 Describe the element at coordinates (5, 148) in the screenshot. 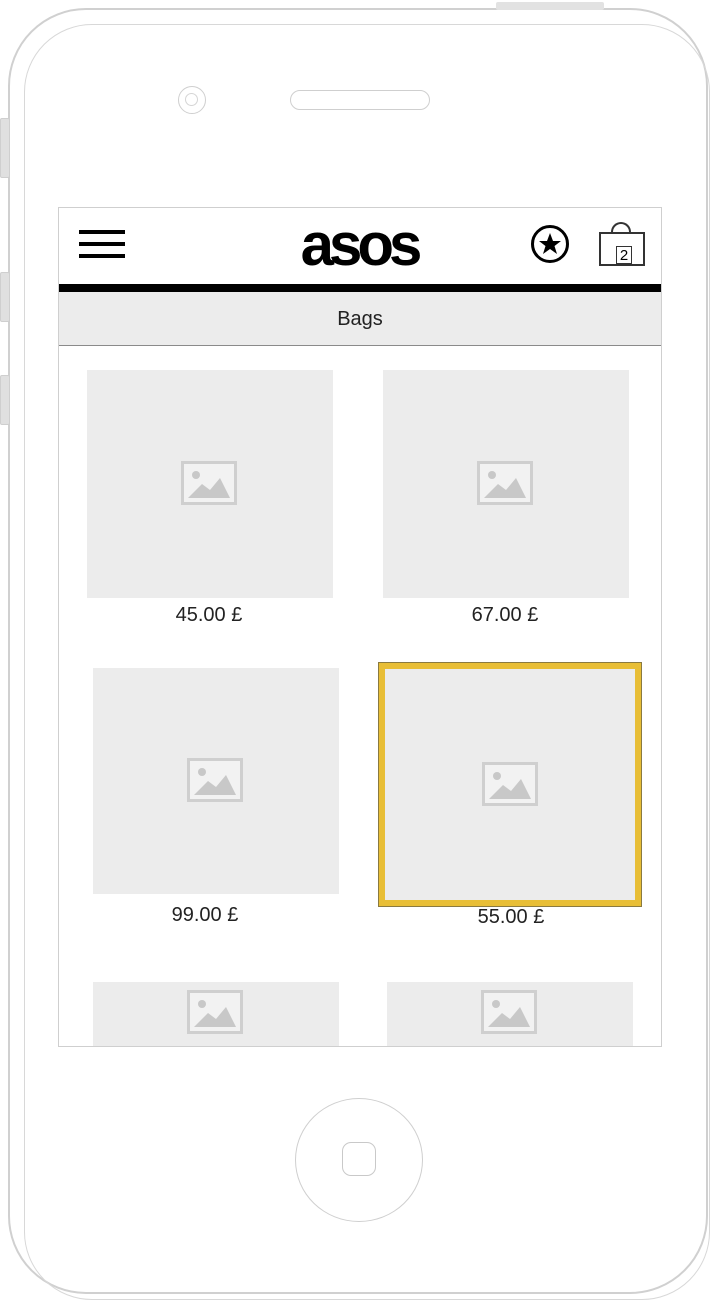

I see `mute-switch` at that location.